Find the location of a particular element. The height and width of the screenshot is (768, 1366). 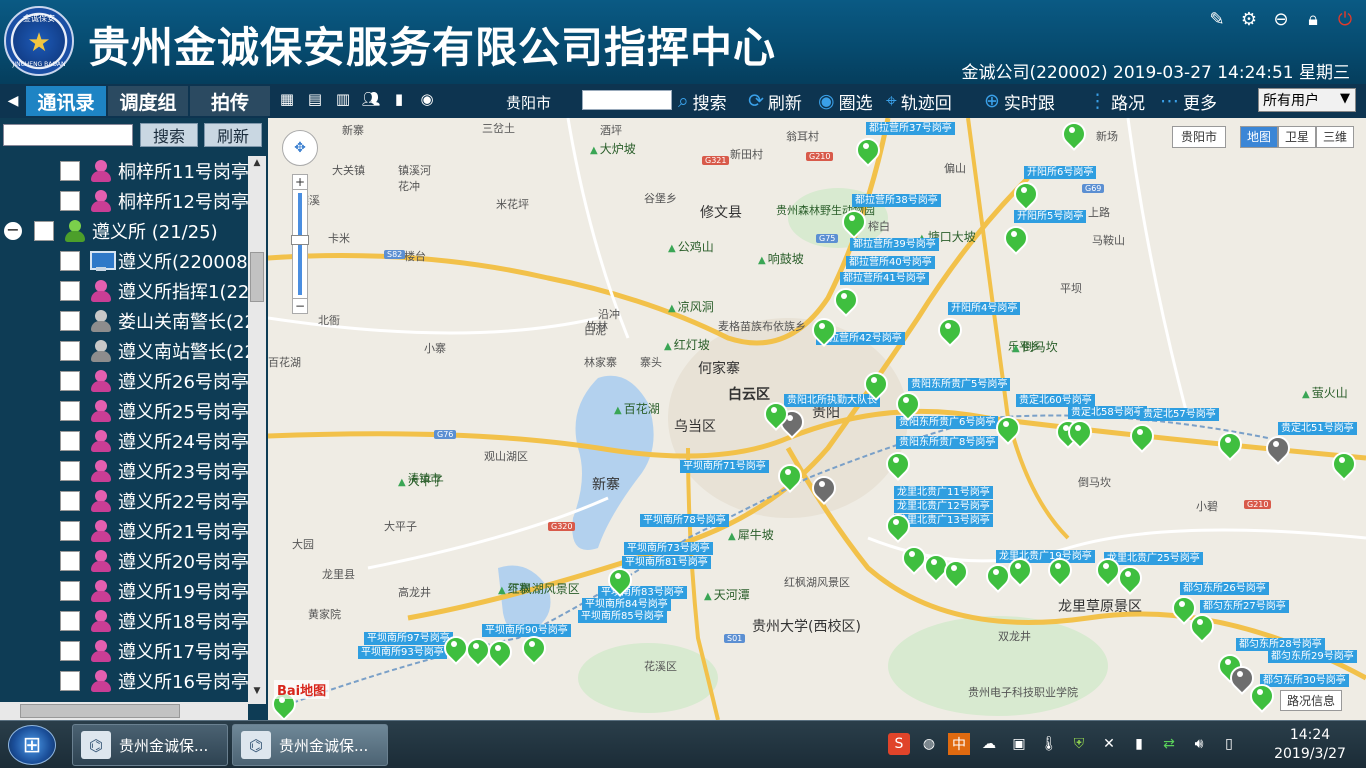

tab-contacts: 通讯录 is located at coordinates (66, 101).